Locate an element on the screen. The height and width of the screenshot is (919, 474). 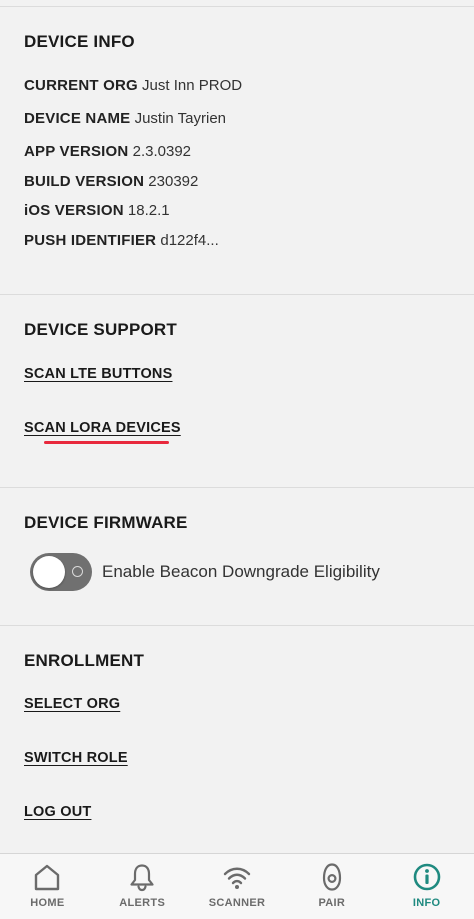
scan-lte-buttons-link: SCAN LTE BUTTONS is located at coordinates (98, 374).